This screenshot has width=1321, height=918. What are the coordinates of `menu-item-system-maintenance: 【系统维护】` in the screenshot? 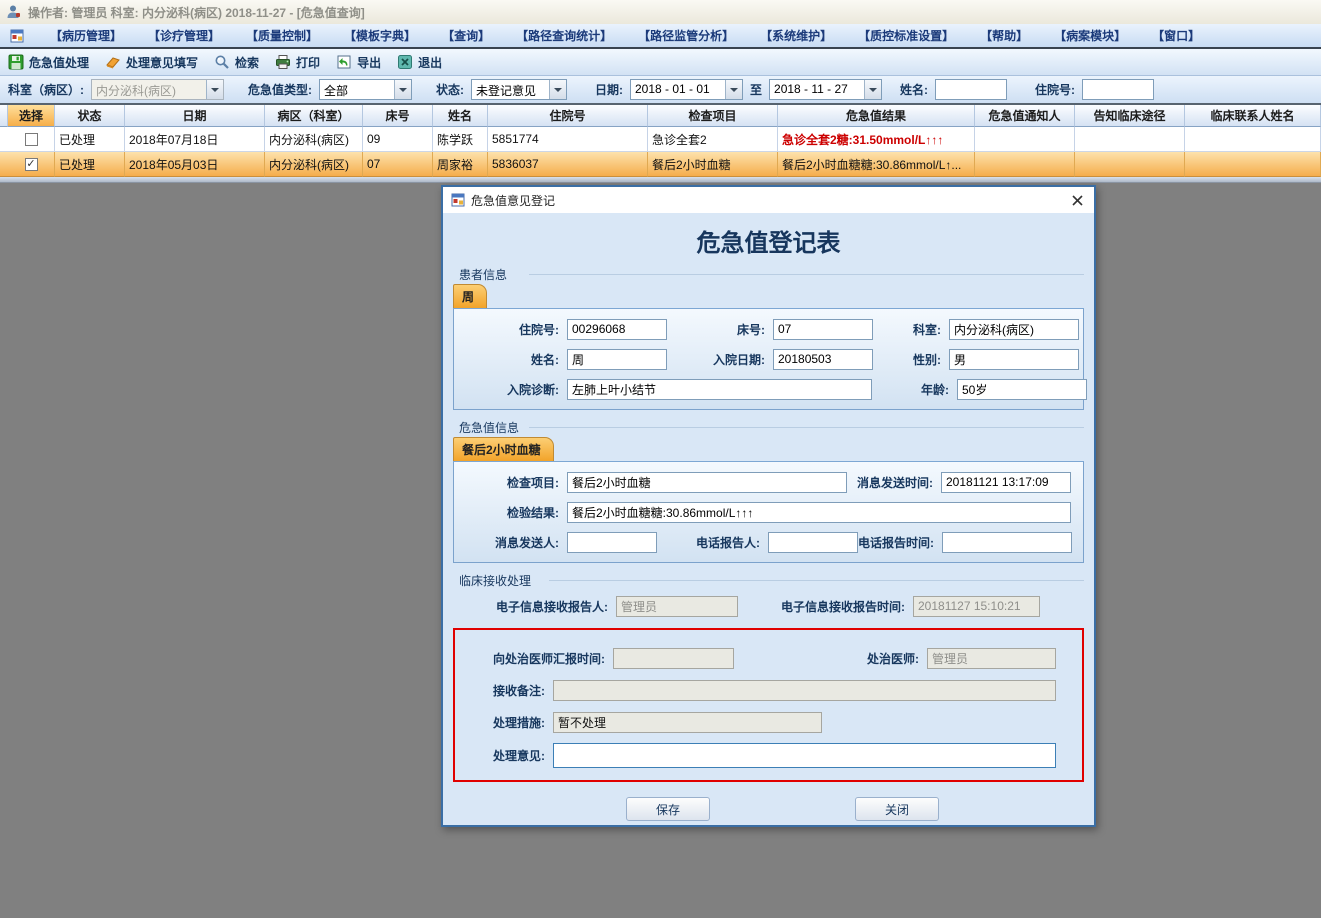 It's located at (796, 35).